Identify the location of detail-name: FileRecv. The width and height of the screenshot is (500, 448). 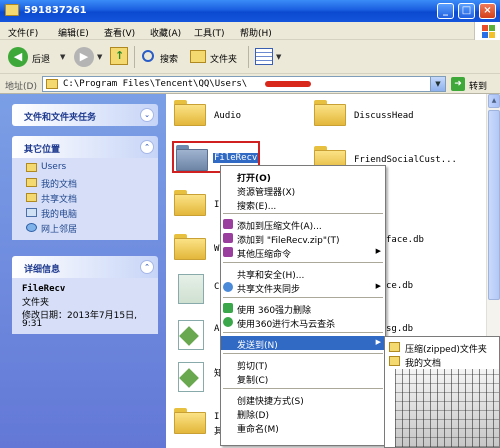
(44, 289).